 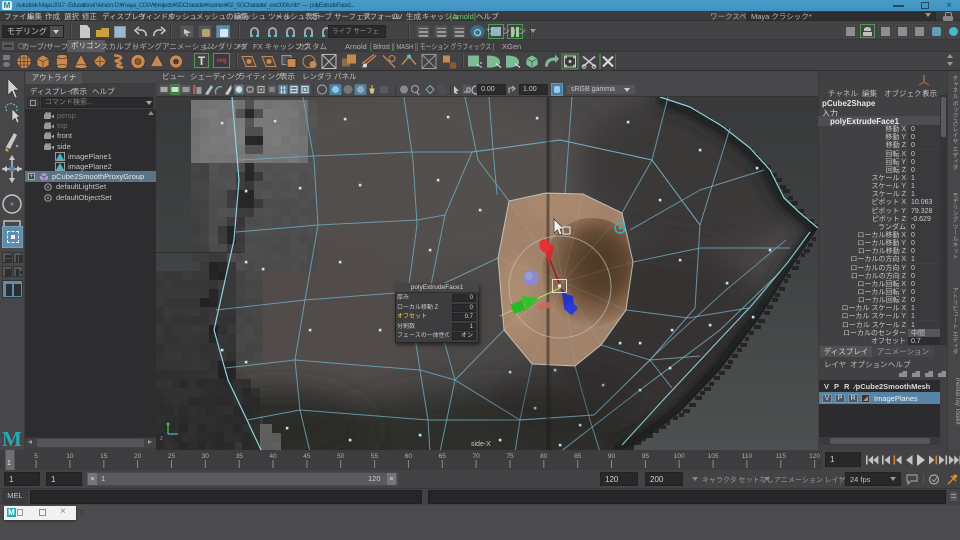 I want to click on svg-text: 65, so click(x=443, y=456).